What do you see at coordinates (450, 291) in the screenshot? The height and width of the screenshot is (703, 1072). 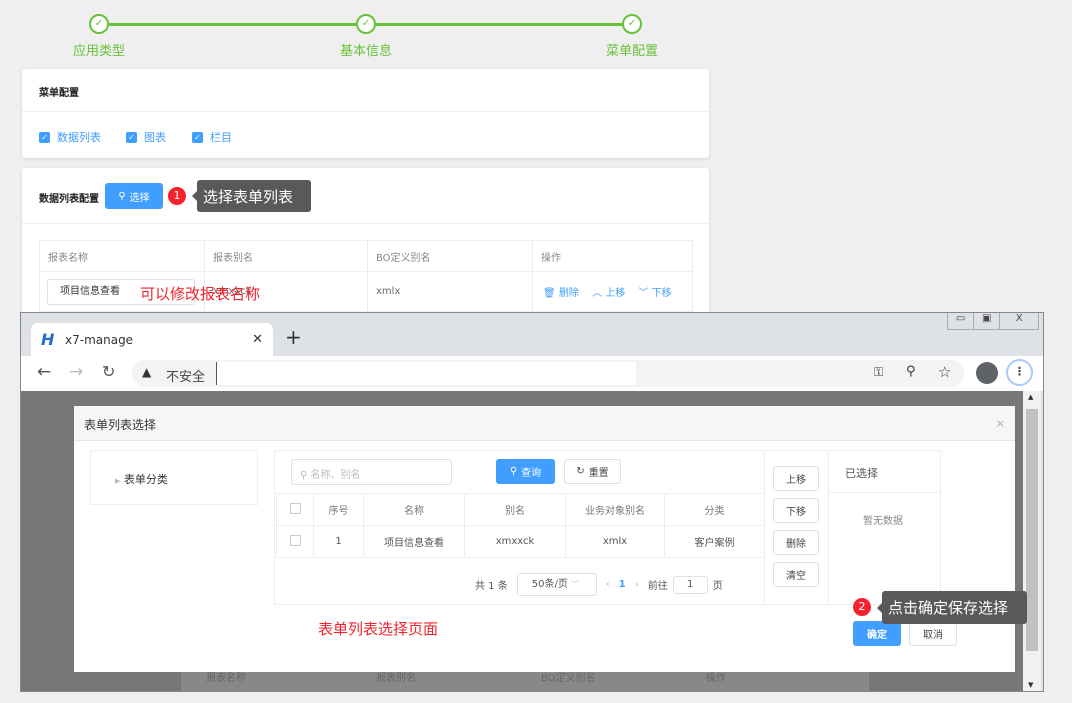 I see `bo-alias: xmlx` at bounding box center [450, 291].